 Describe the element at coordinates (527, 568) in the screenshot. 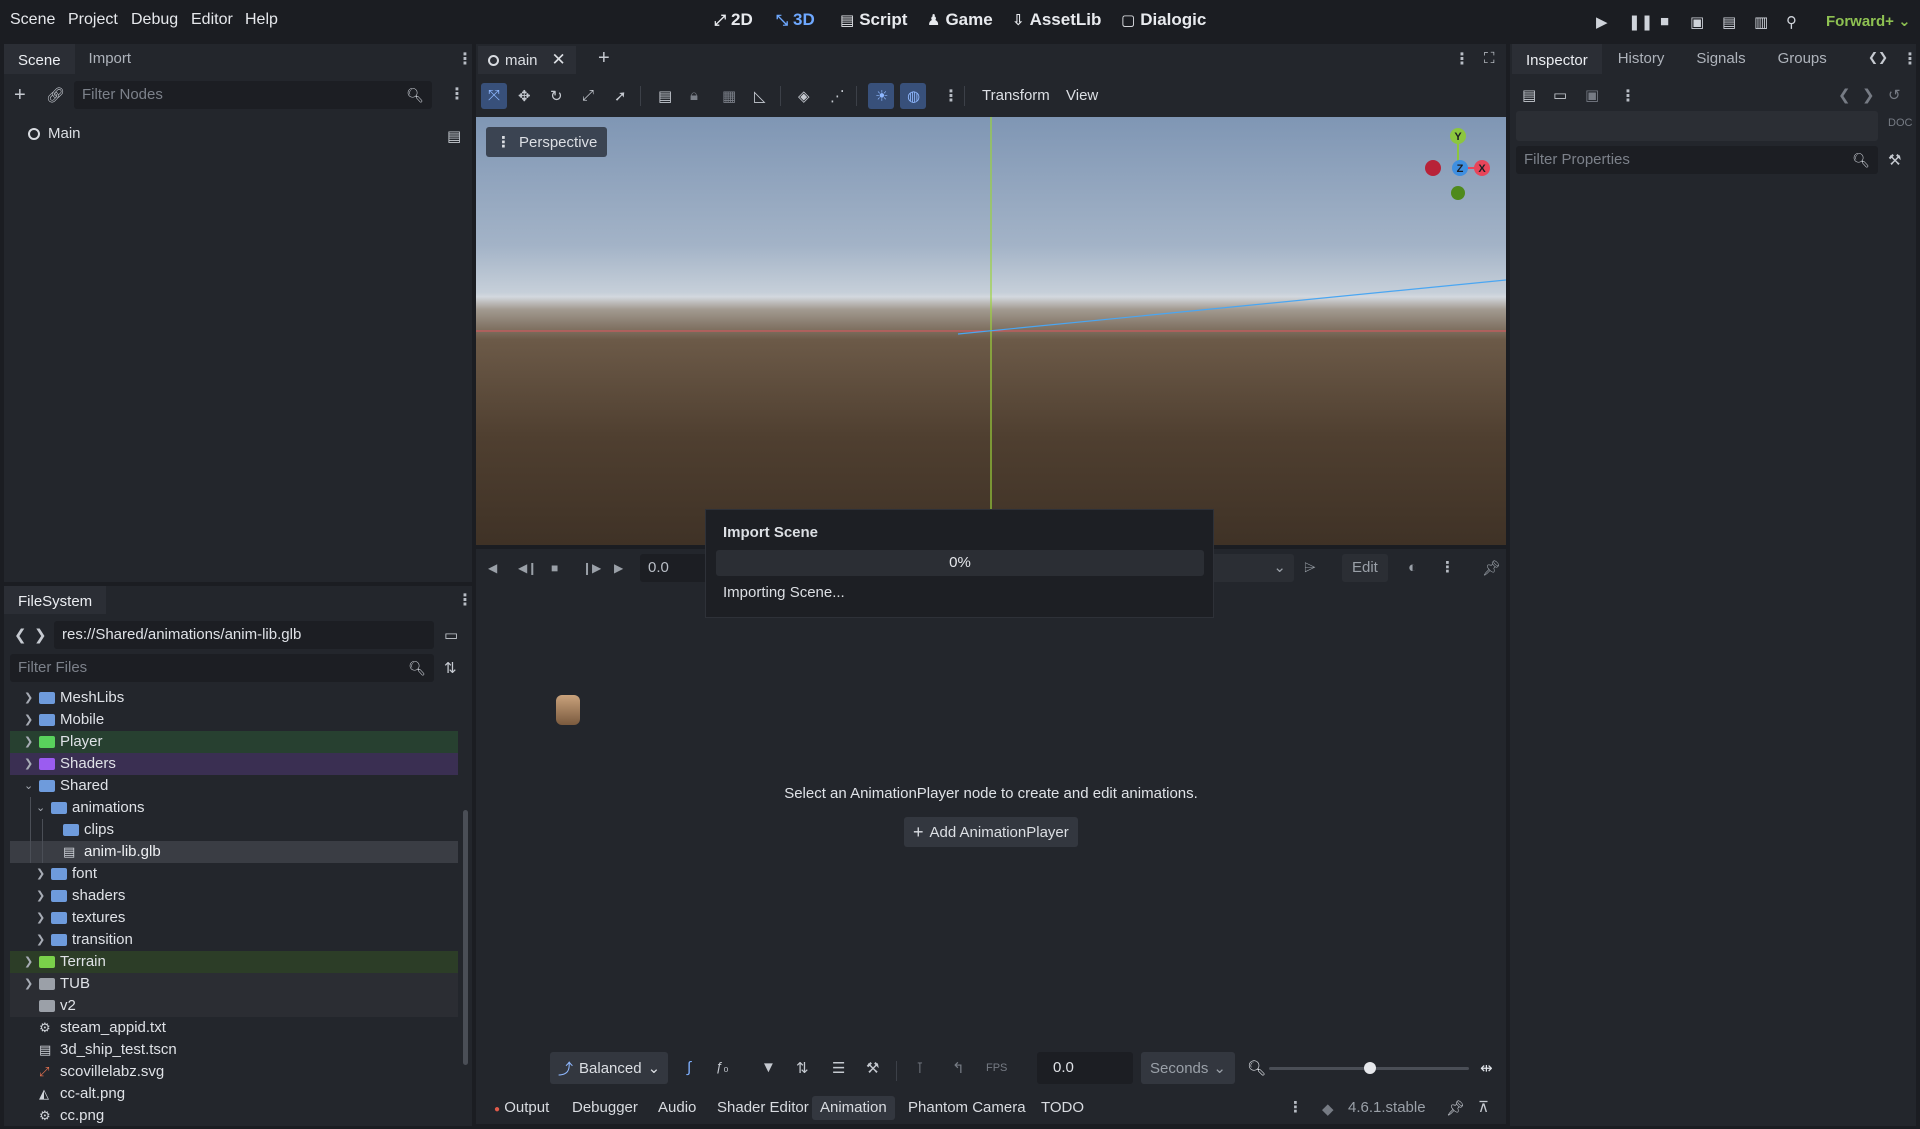

I see `play-backwards-icon: ◀❙` at that location.